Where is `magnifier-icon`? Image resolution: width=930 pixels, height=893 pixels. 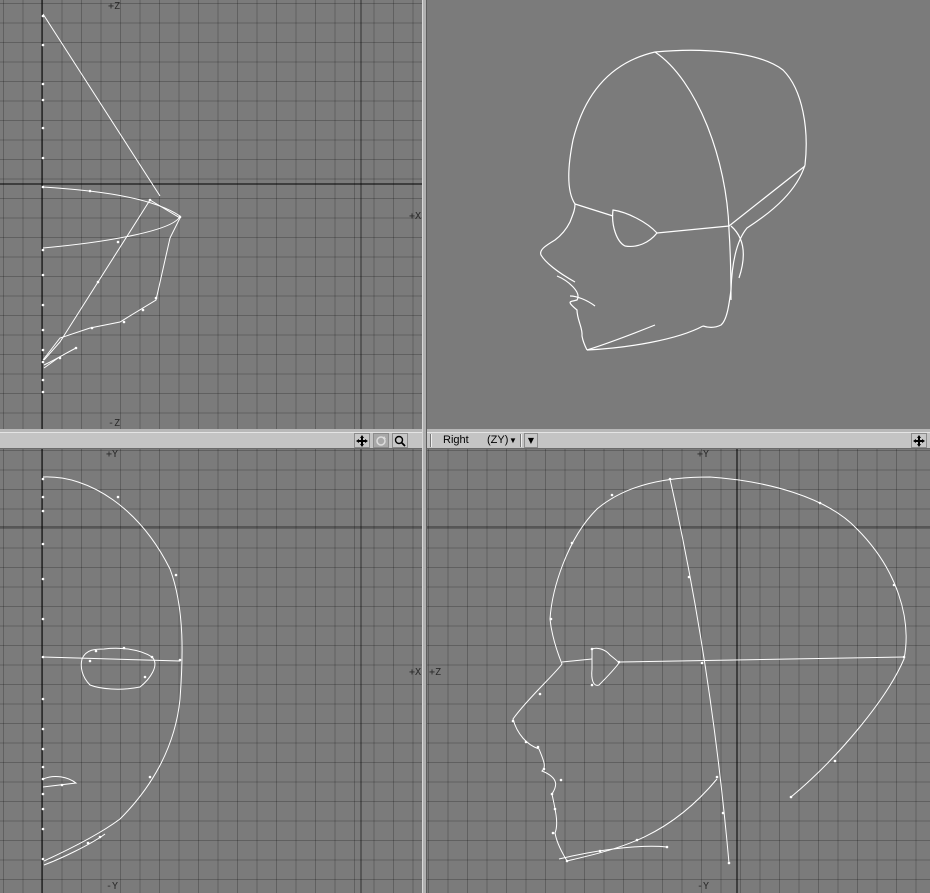 magnifier-icon is located at coordinates (400, 440).